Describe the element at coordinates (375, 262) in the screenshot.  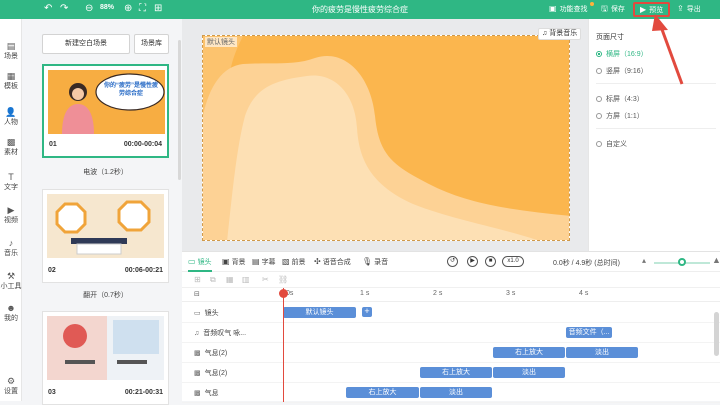
I see `tool-record: 🎙 录音` at that location.